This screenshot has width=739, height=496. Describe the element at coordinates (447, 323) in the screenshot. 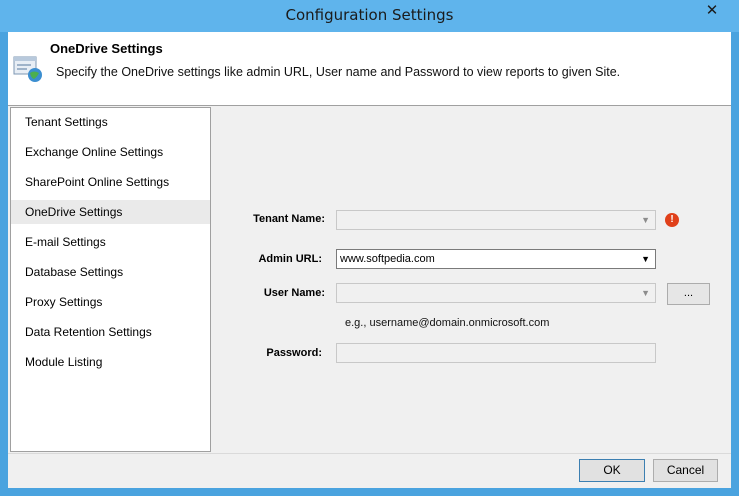

I see `user-name-hint: e.g., username@domain.onmicrosoft.com` at that location.